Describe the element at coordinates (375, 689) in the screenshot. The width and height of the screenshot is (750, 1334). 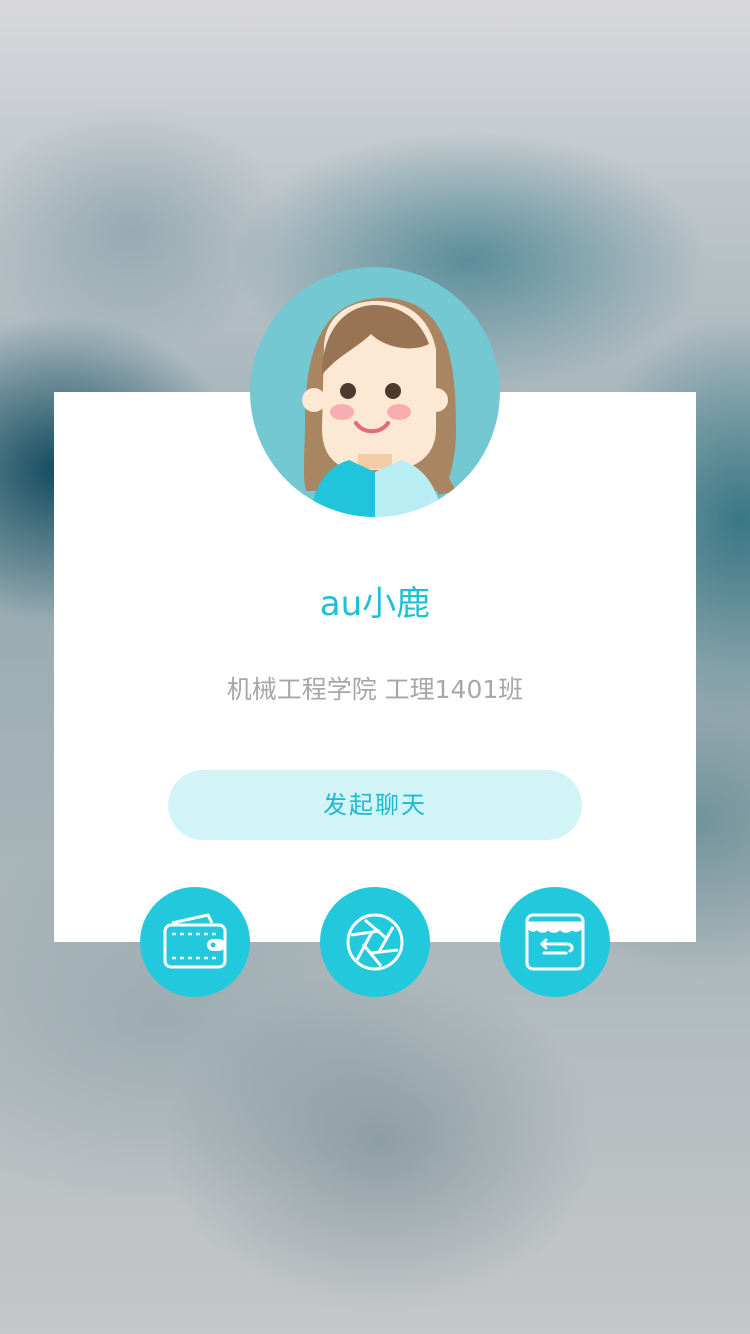
I see `profile-school: 机械工程学院 工理1401班` at that location.